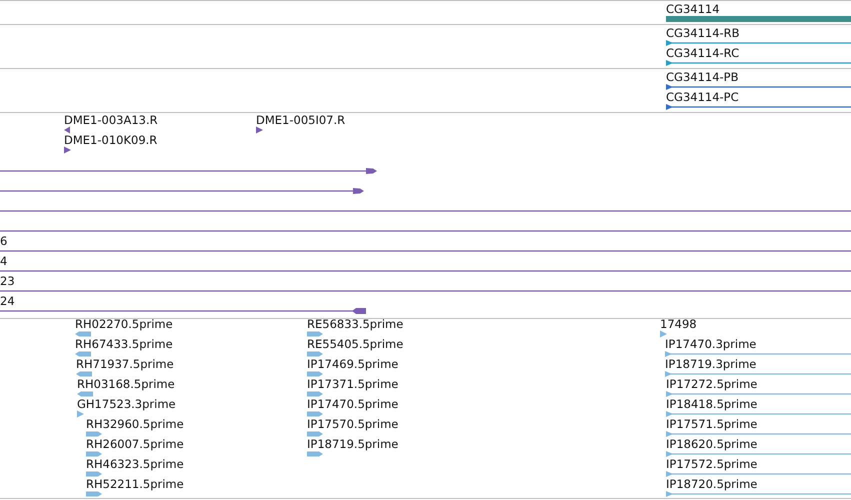  I want to click on feature-label: IP18720.5prime, so click(712, 484).